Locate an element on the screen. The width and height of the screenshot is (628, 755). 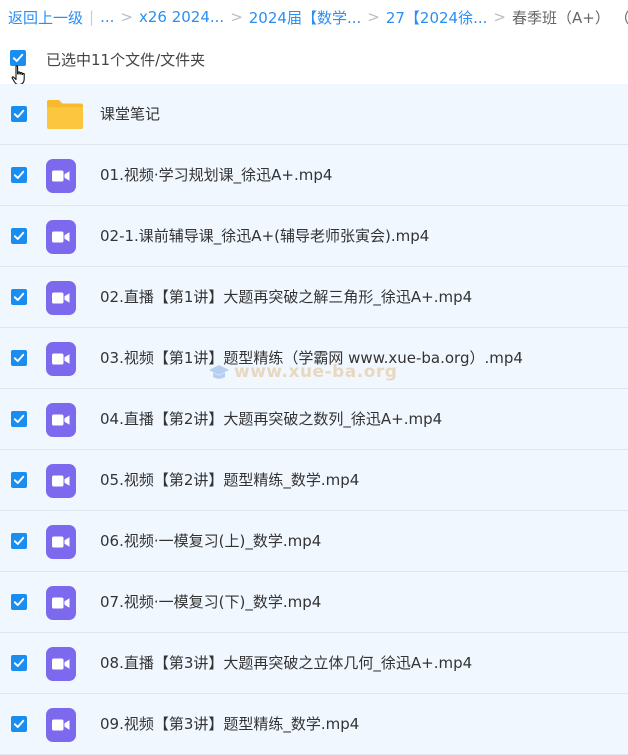
file-row-video: 04.直播【第2讲】大题再突破之数列_徐迅A+.mp4 is located at coordinates (314, 419).